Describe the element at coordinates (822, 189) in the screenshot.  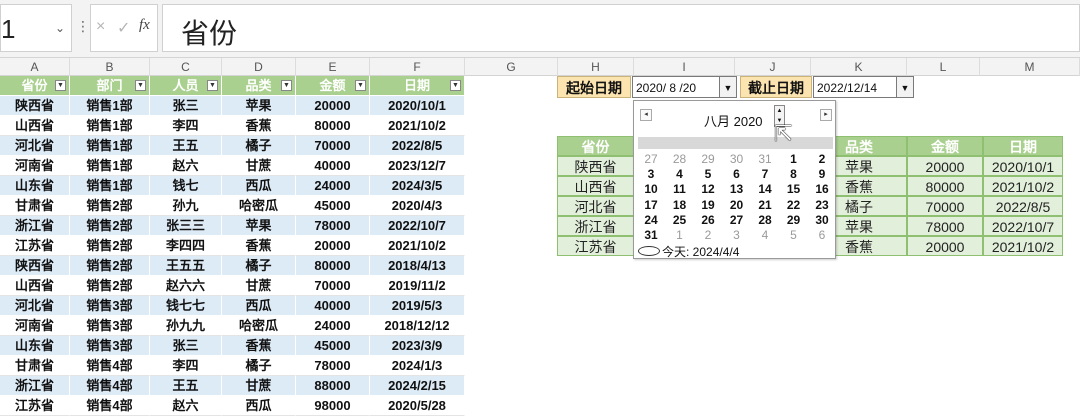
I see `calendar-day: 16` at that location.